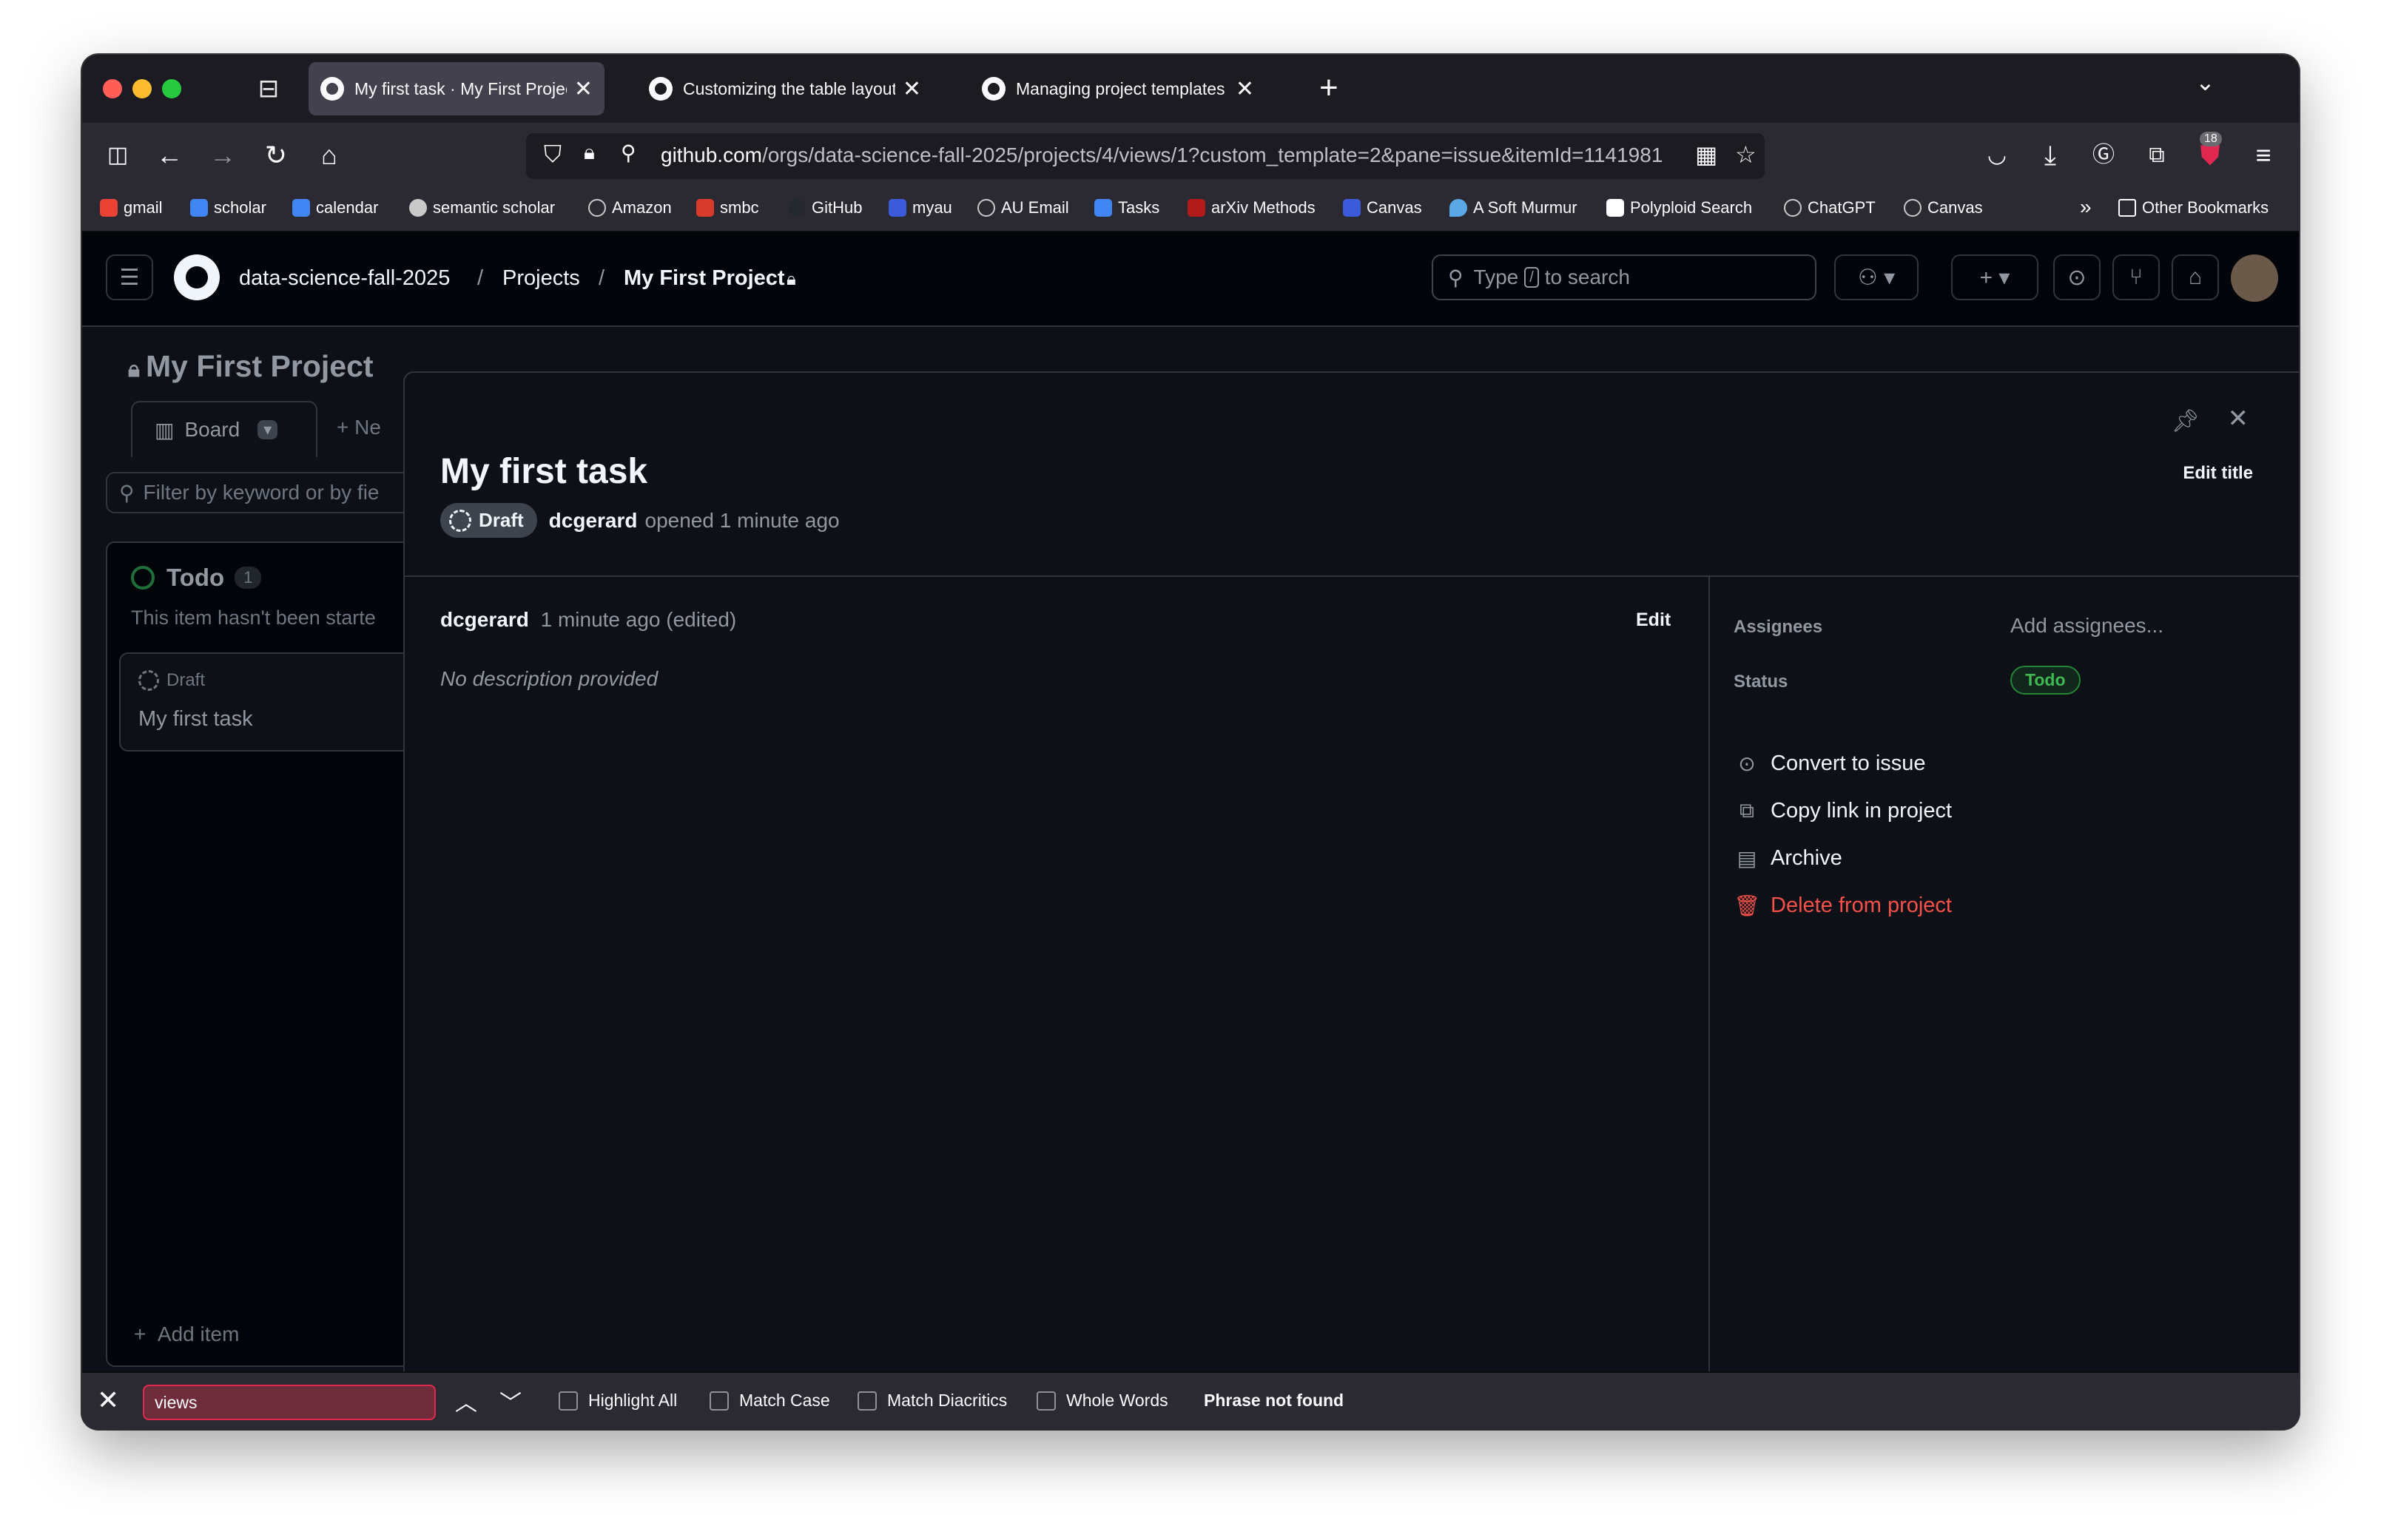  What do you see at coordinates (770, 1401) in the screenshot?
I see `match-case-checkbox: Match Case` at bounding box center [770, 1401].